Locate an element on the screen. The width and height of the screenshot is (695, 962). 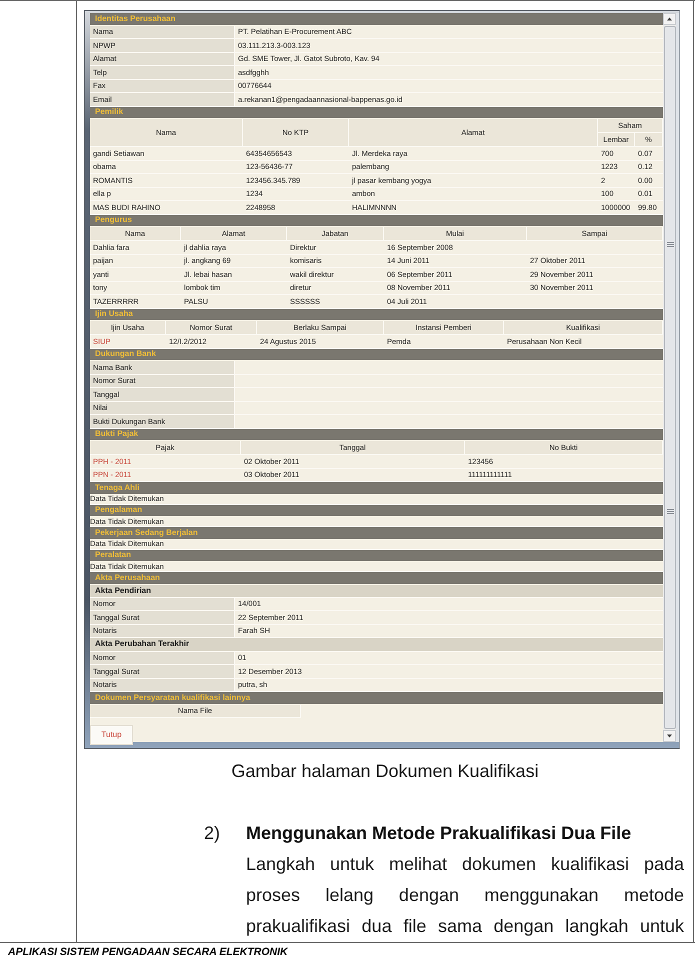
section-header: Peralatan is located at coordinates (376, 556).